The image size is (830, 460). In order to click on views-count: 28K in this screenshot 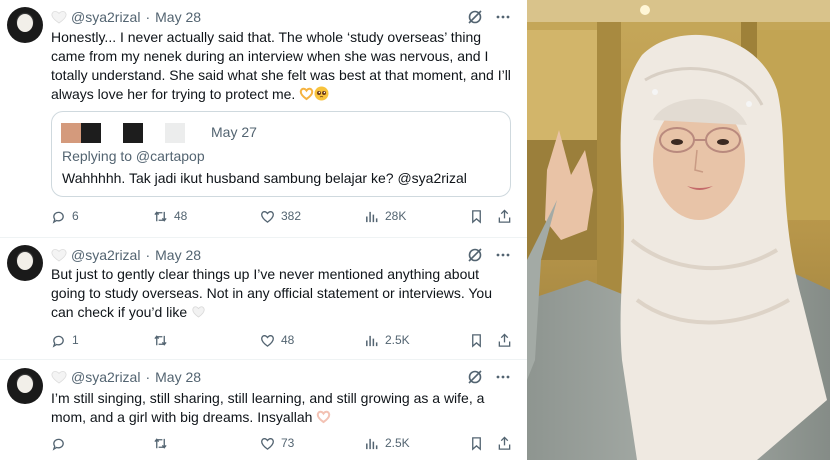, I will do `click(396, 216)`.